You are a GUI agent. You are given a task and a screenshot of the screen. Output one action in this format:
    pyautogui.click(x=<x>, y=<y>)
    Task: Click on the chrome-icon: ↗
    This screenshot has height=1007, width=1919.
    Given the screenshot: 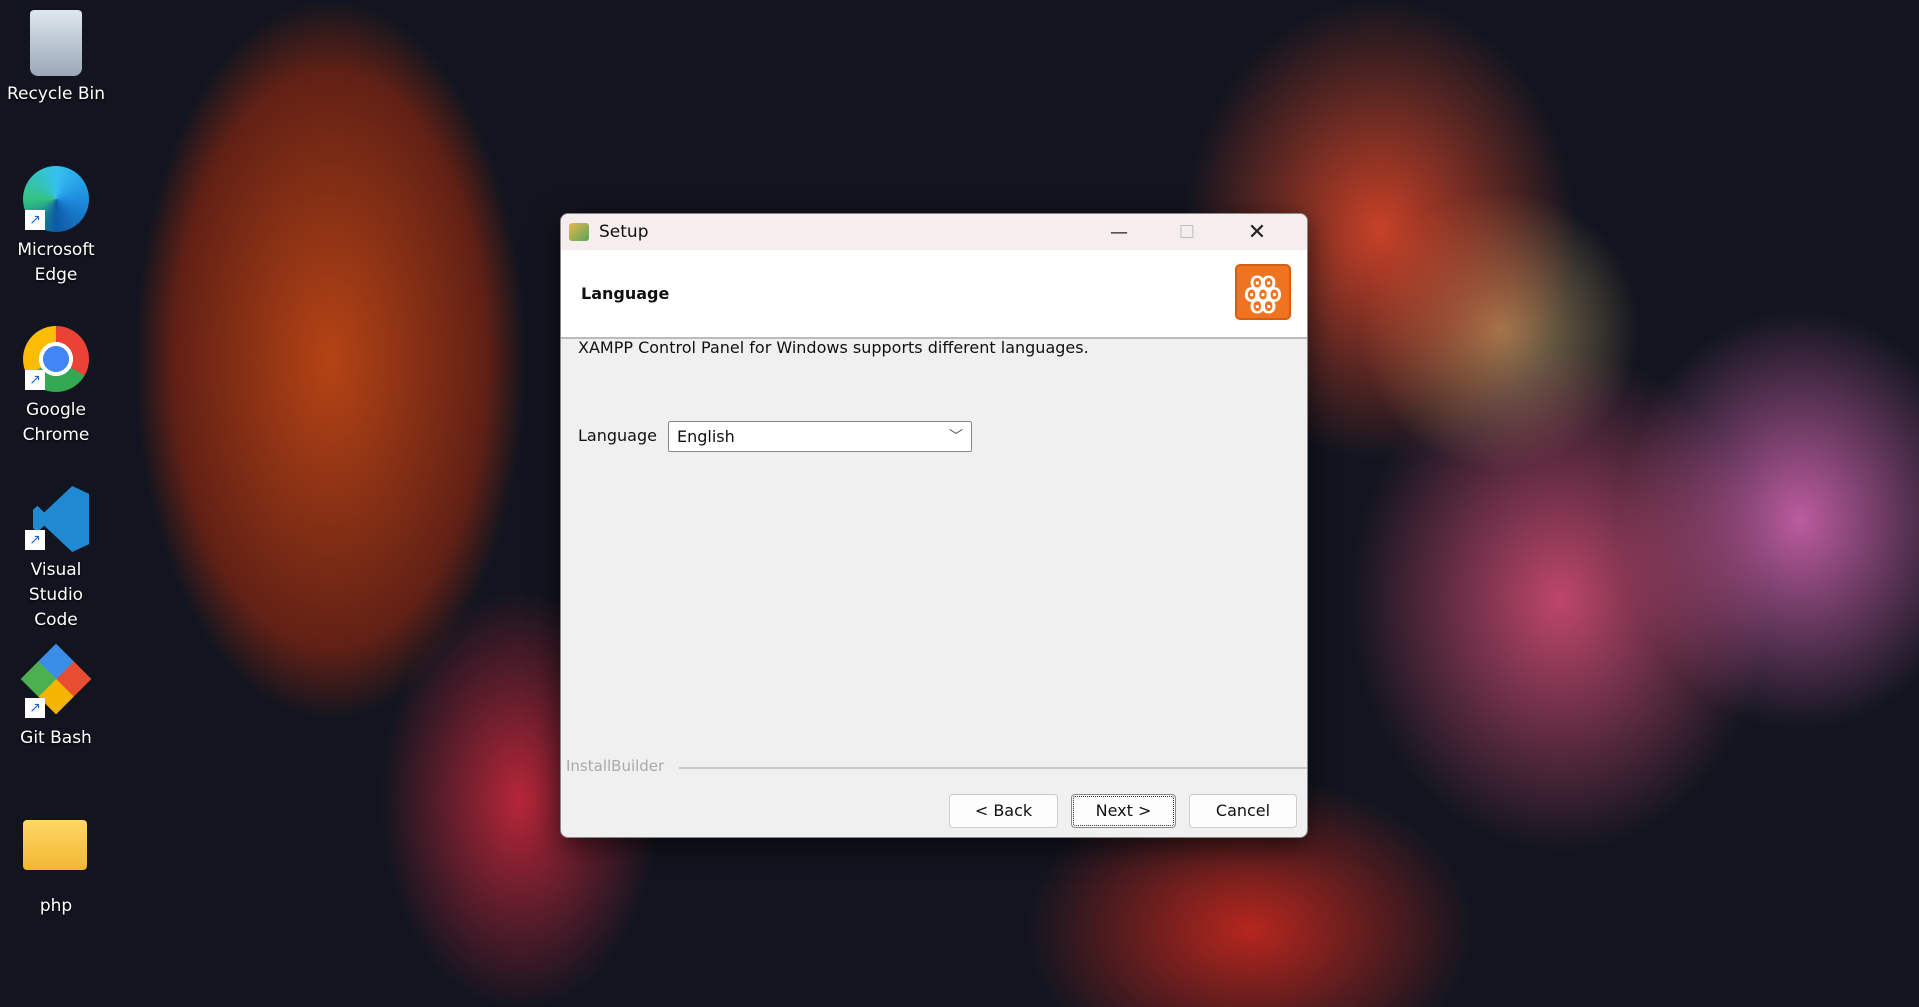 What is the action you would take?
    pyautogui.click(x=56, y=359)
    